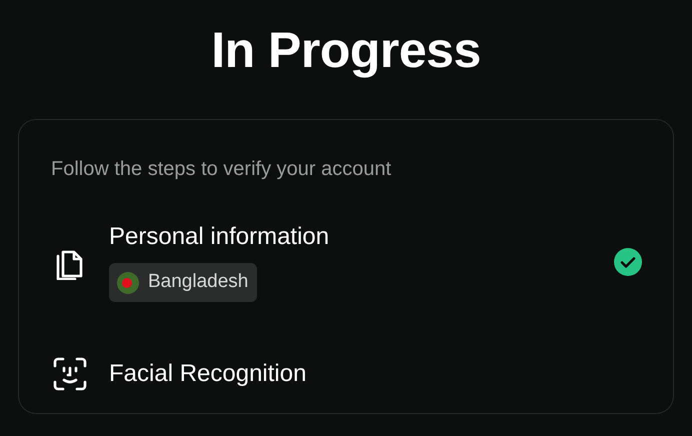 Image resolution: width=692 pixels, height=436 pixels. What do you see at coordinates (221, 169) in the screenshot?
I see `card-subtitle: Follow the steps to verify your account` at bounding box center [221, 169].